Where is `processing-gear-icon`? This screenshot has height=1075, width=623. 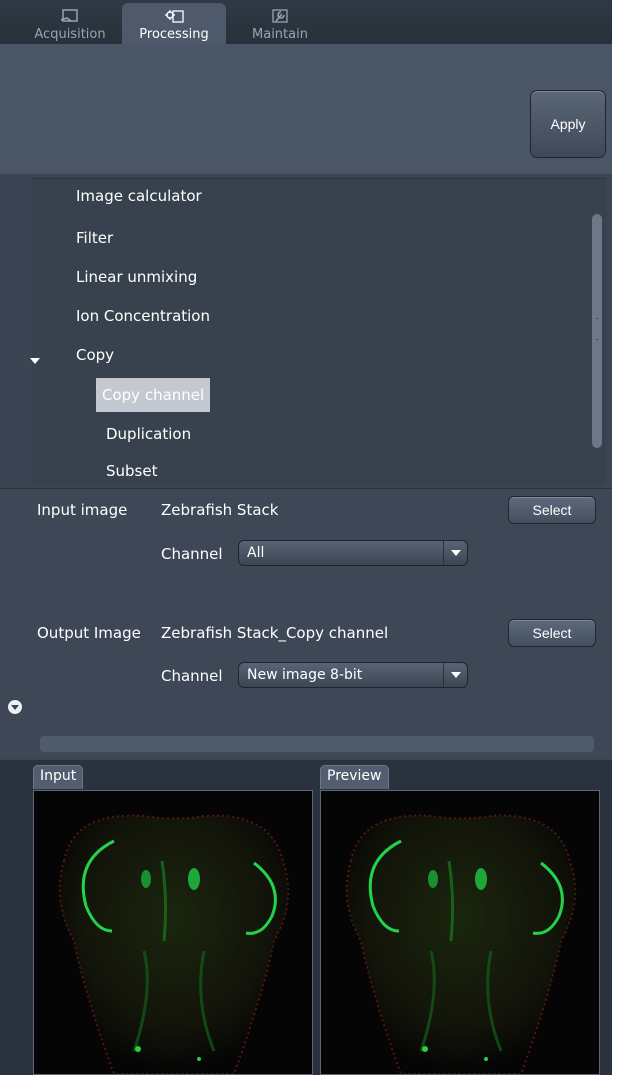 processing-gear-icon is located at coordinates (174, 16).